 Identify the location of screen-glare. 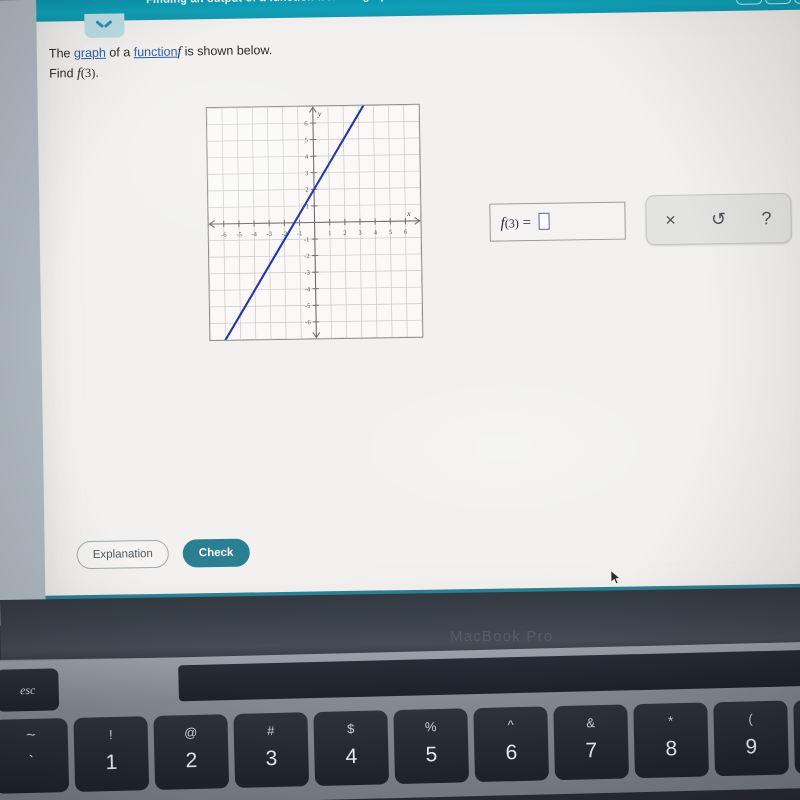
(503, 448).